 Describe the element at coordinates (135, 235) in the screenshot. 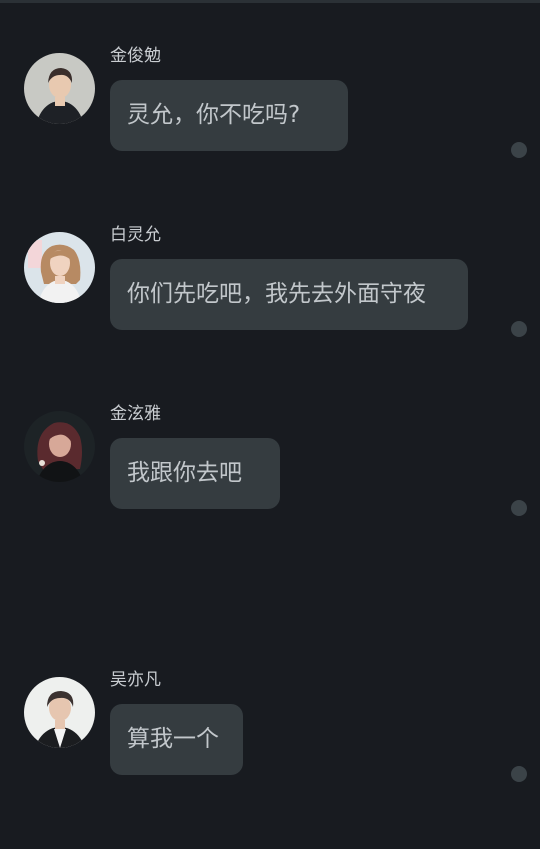

I see `sender-name: 白灵允` at that location.